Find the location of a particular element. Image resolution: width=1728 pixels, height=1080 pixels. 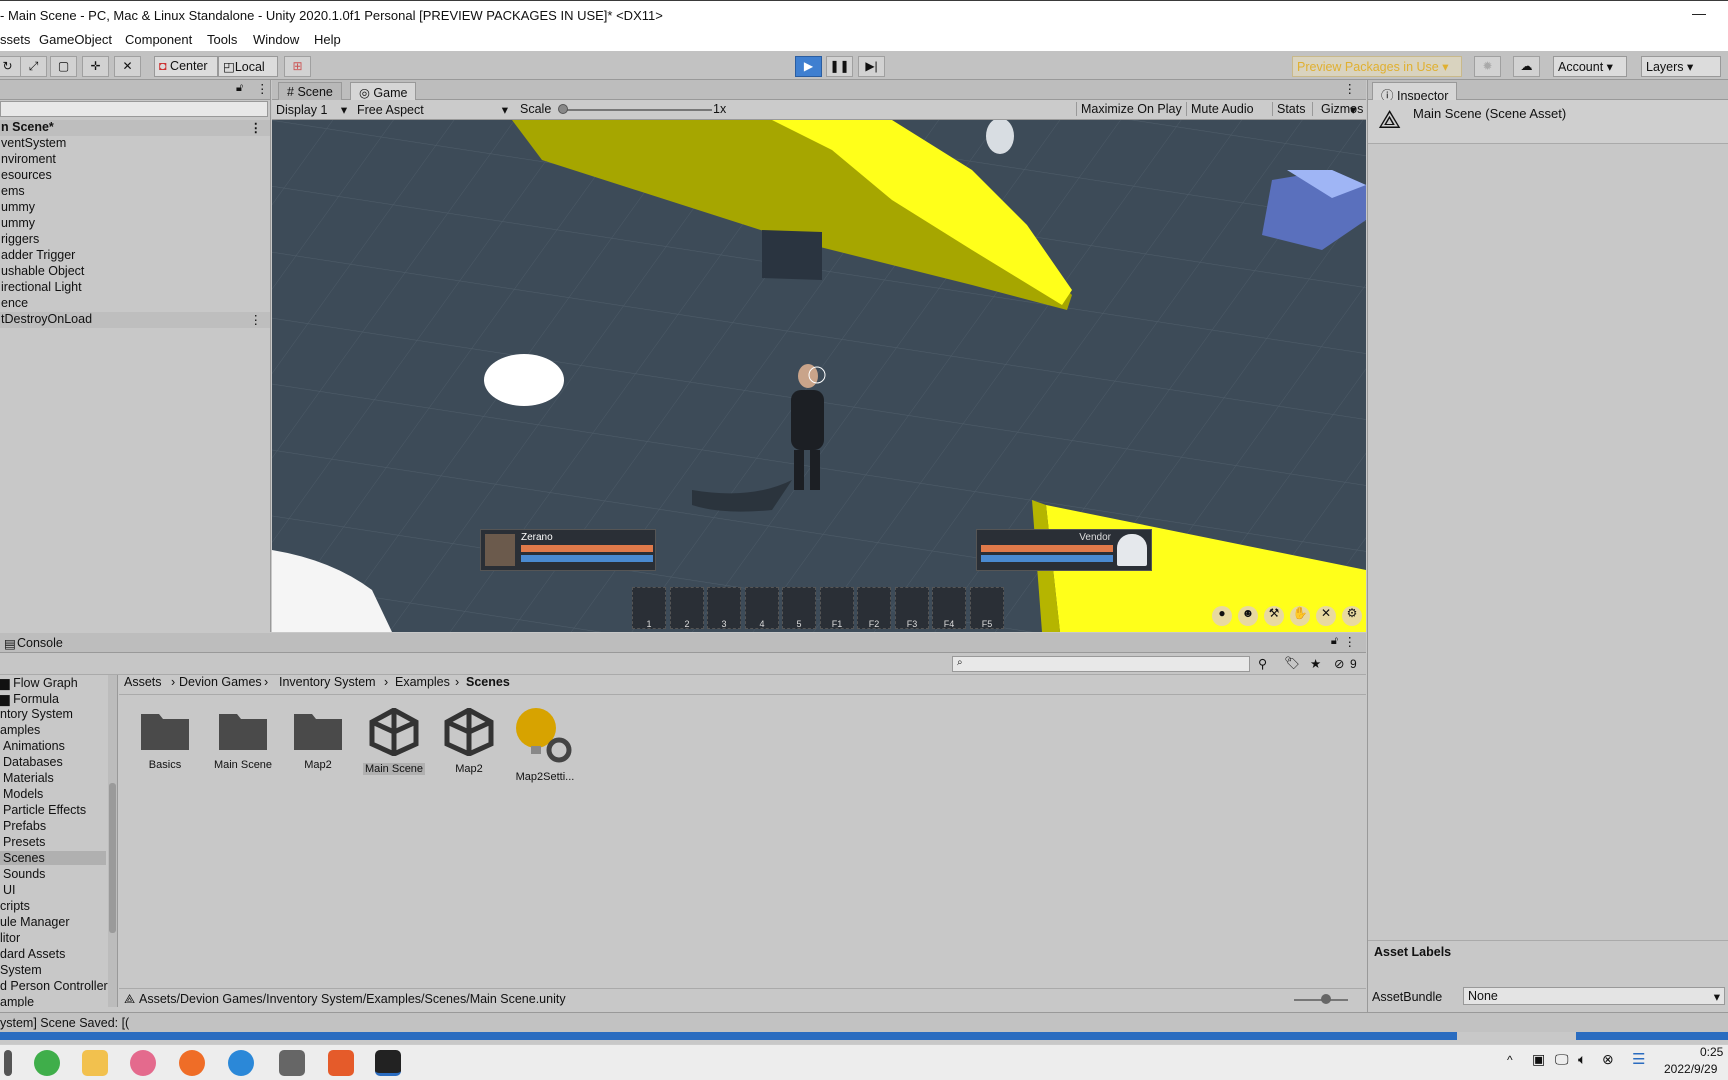

inventory-bag-icon: ● is located at coordinates (1222, 616).